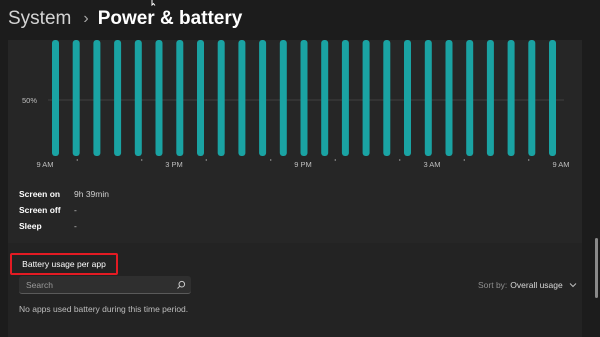 Image resolution: width=600 pixels, height=337 pixels. What do you see at coordinates (39, 19) in the screenshot?
I see `breadcrumb-system: System` at bounding box center [39, 19].